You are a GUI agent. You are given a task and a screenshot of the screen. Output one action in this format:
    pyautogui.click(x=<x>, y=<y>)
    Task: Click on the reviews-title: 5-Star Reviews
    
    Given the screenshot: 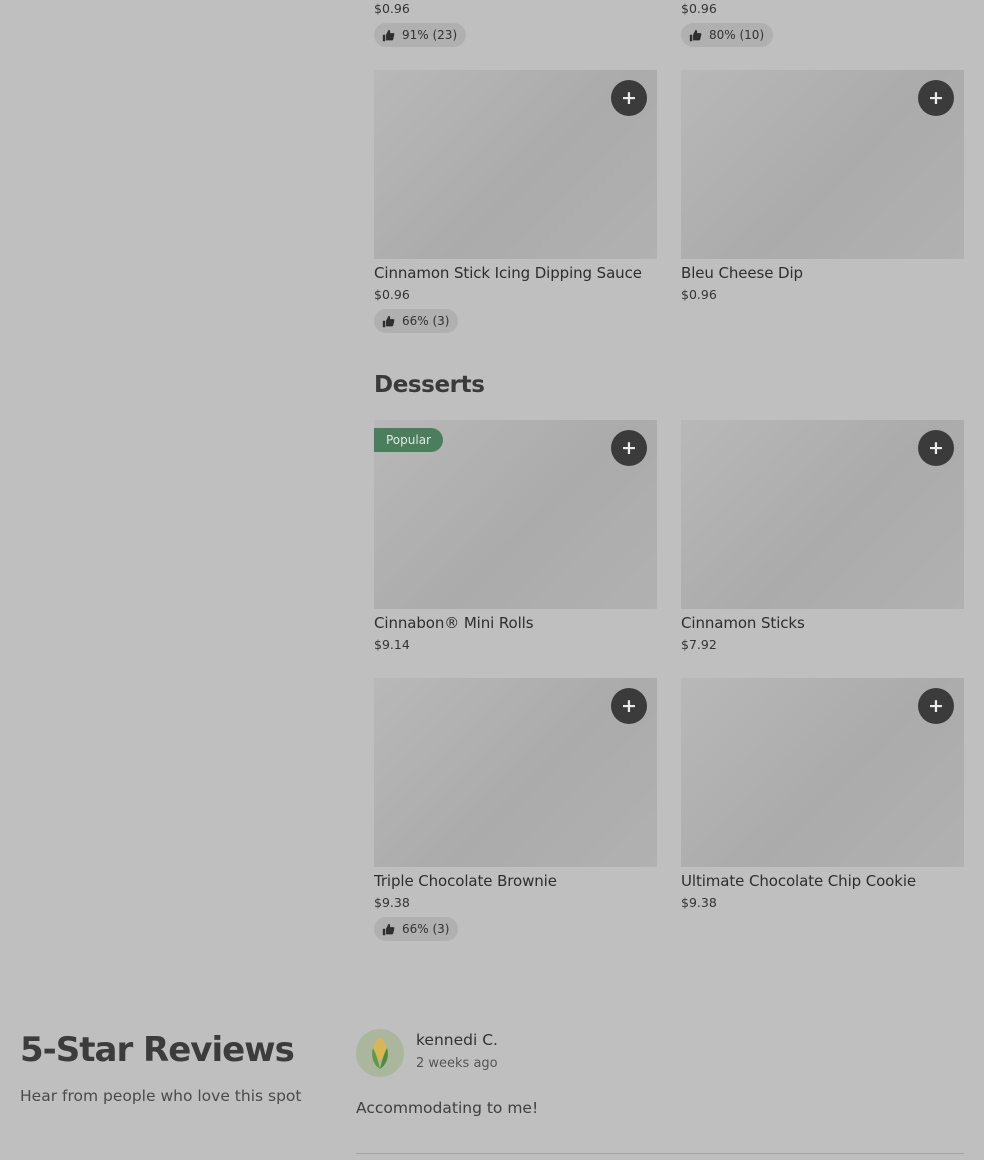 What is the action you would take?
    pyautogui.click(x=157, y=1050)
    